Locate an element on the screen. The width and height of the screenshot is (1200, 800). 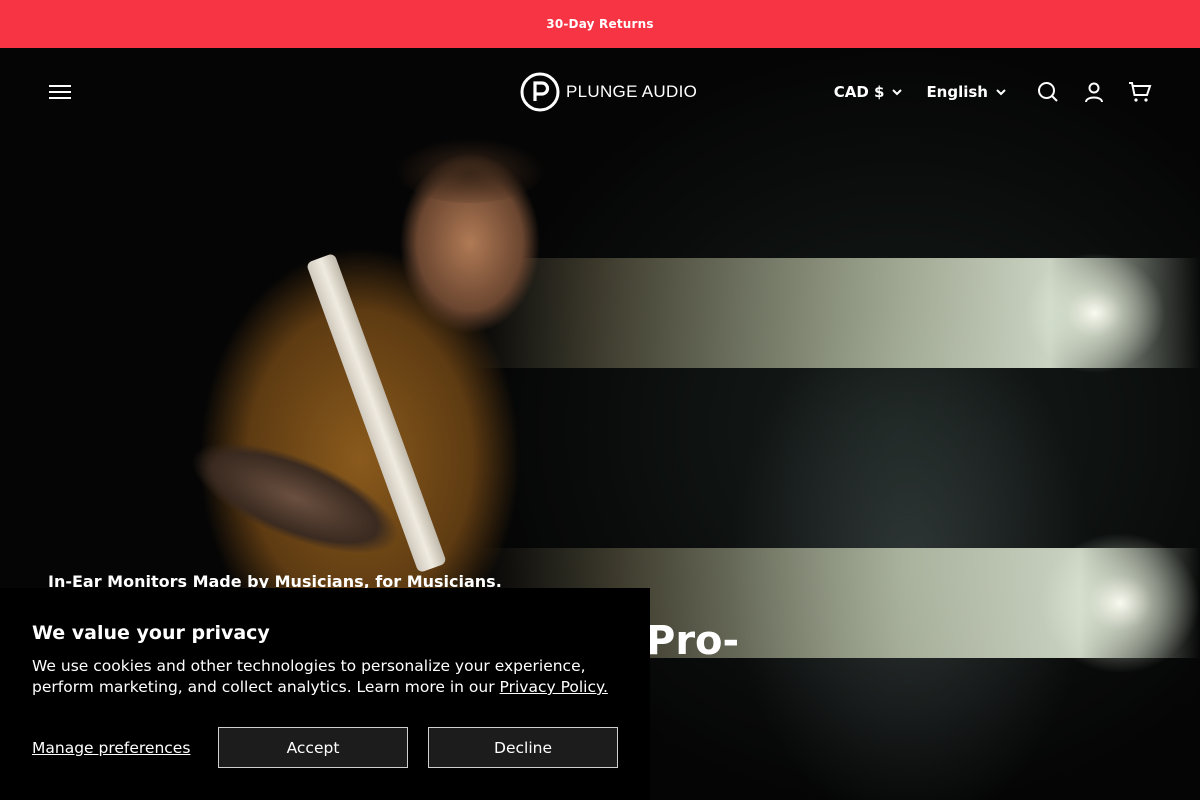
site-header: PLUNGE AUDIO CAD $ English is located at coordinates (600, 92).